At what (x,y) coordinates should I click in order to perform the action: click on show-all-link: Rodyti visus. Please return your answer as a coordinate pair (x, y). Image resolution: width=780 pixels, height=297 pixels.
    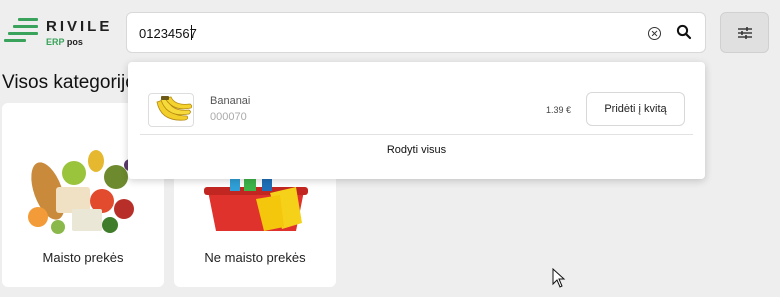
    Looking at the image, I should click on (416, 150).